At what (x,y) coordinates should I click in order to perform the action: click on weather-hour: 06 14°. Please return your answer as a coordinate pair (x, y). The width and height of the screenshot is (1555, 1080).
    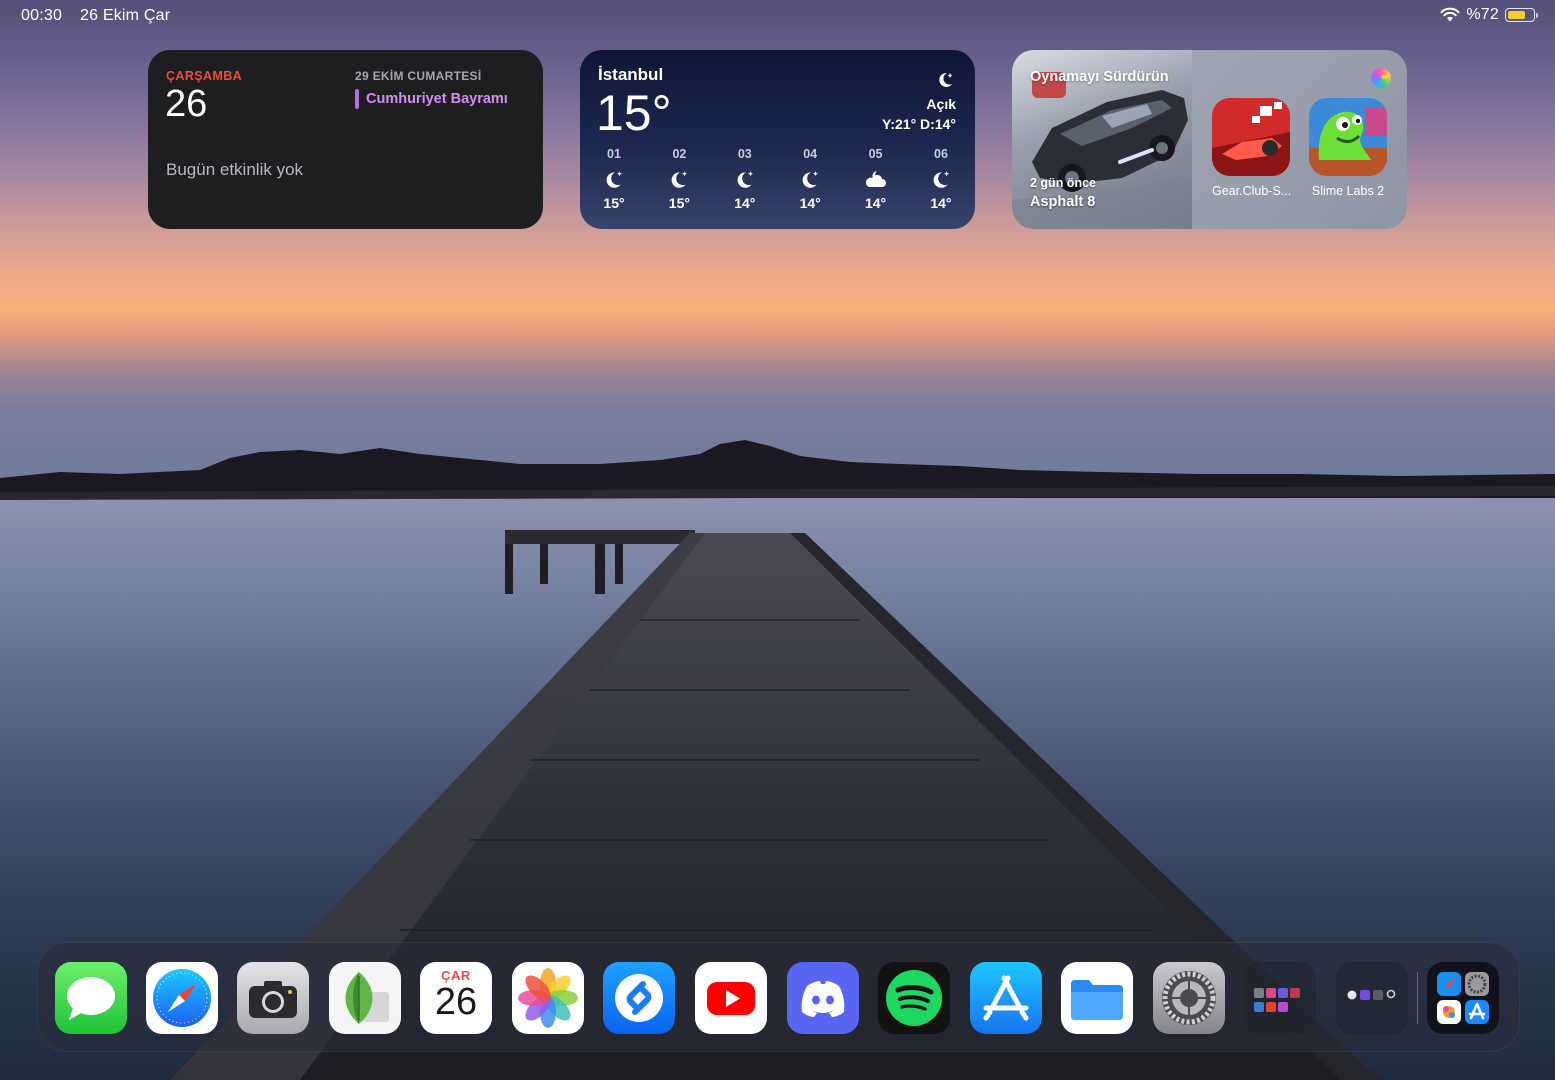
    Looking at the image, I should click on (941, 179).